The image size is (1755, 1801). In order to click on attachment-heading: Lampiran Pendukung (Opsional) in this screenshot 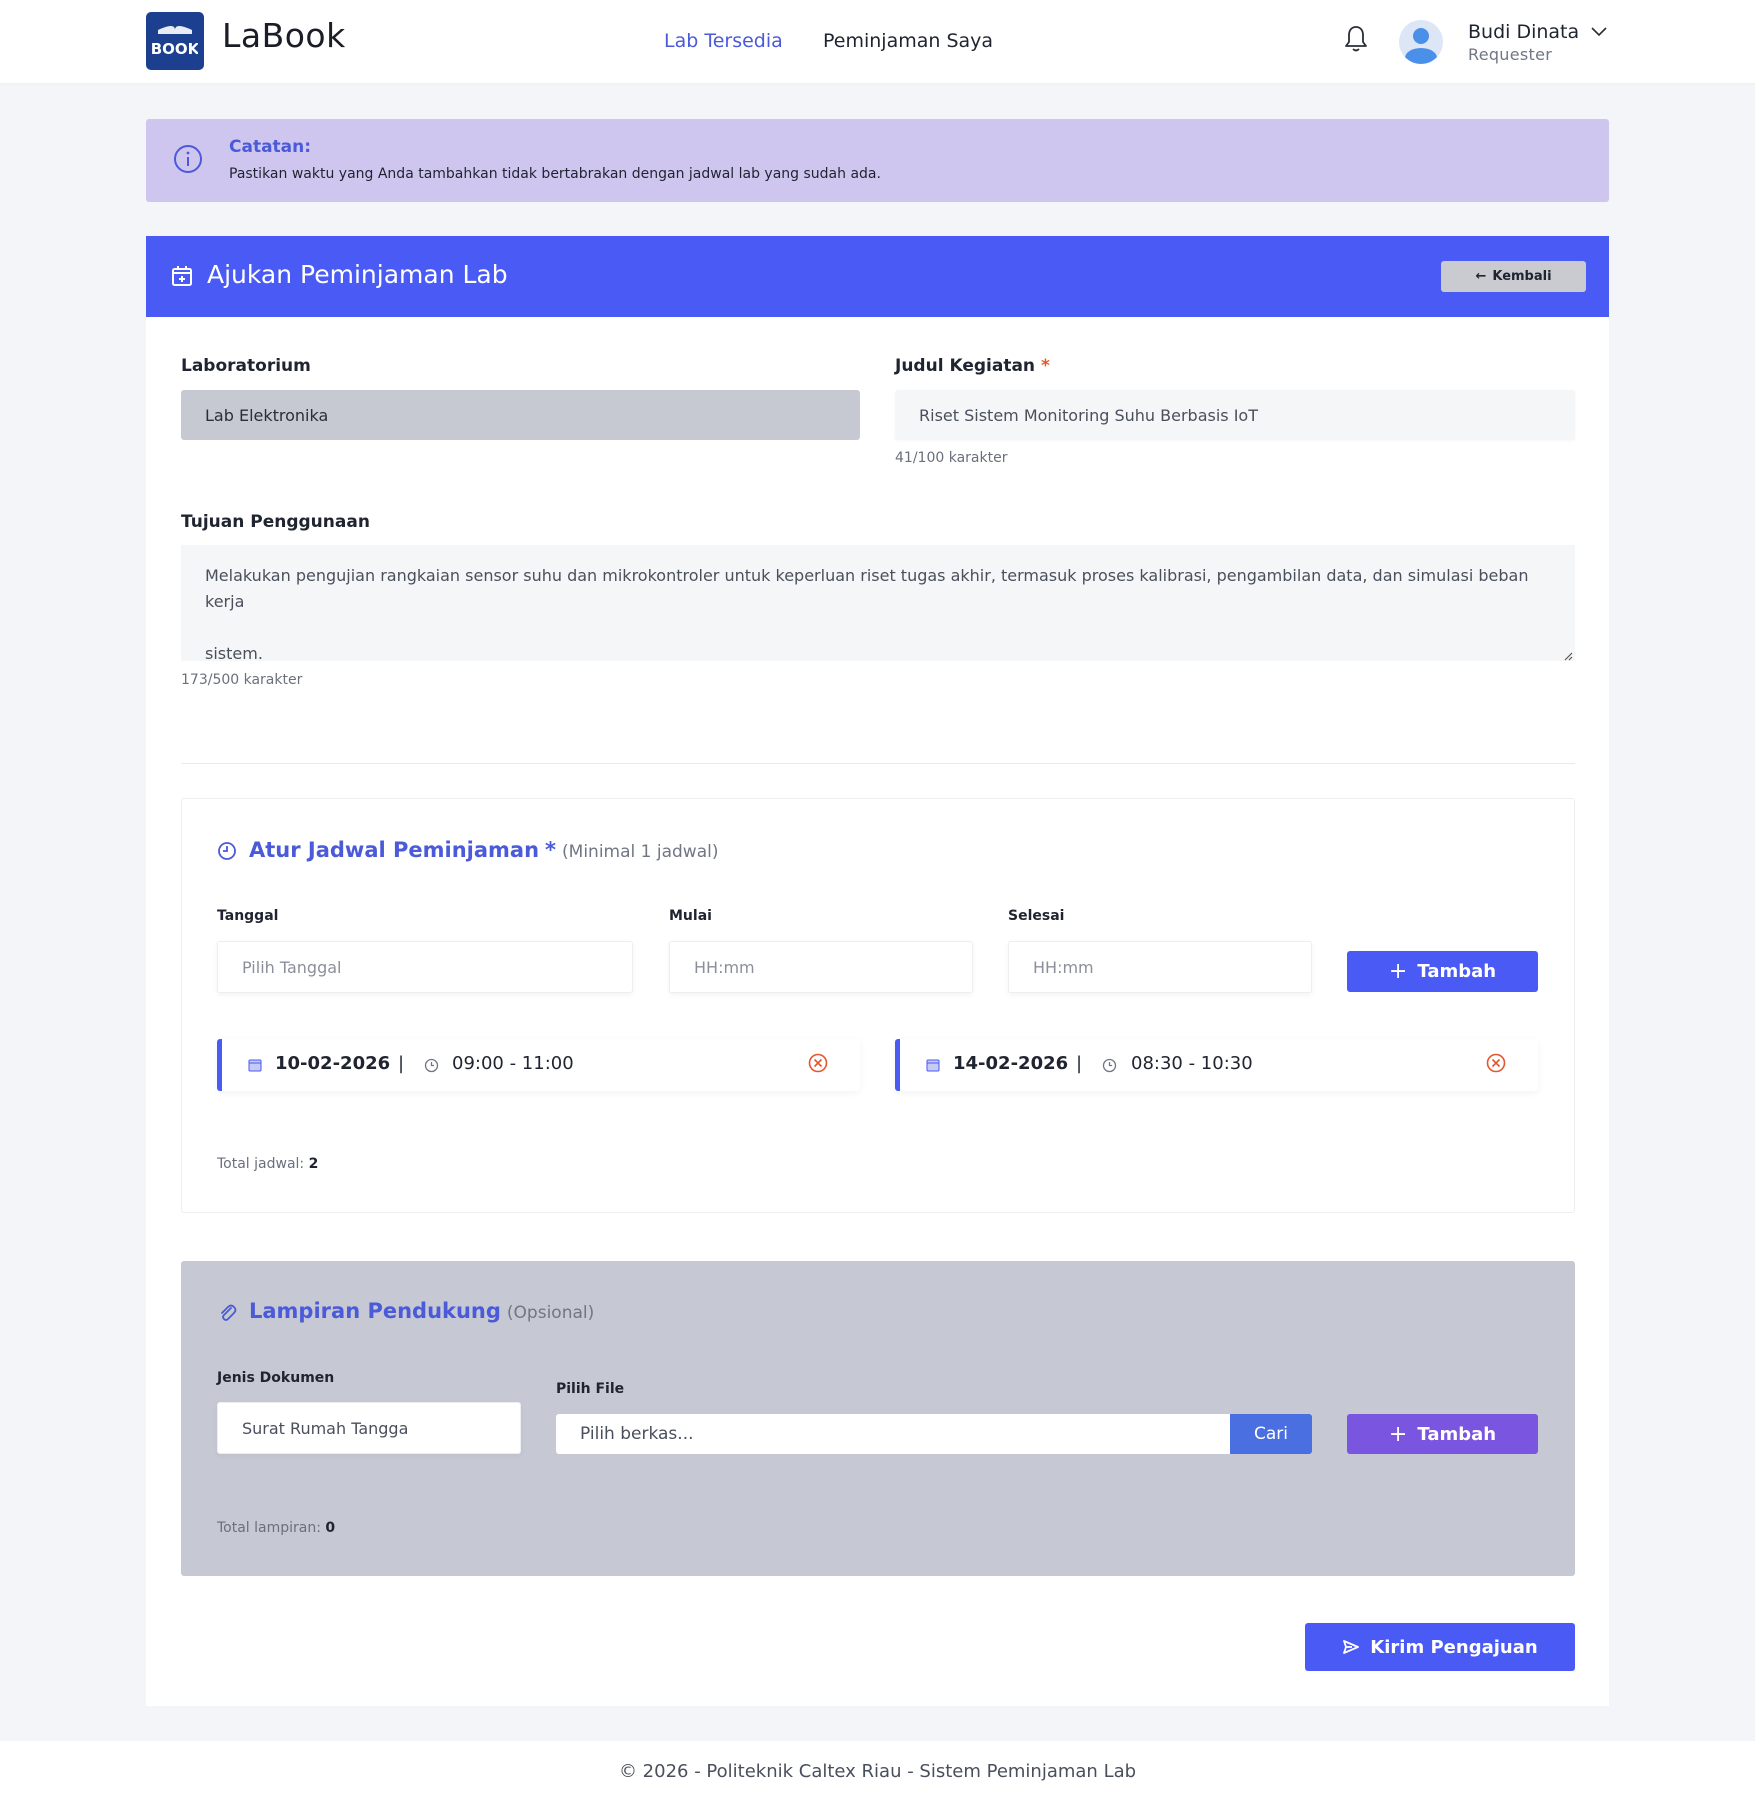, I will do `click(421, 1311)`.